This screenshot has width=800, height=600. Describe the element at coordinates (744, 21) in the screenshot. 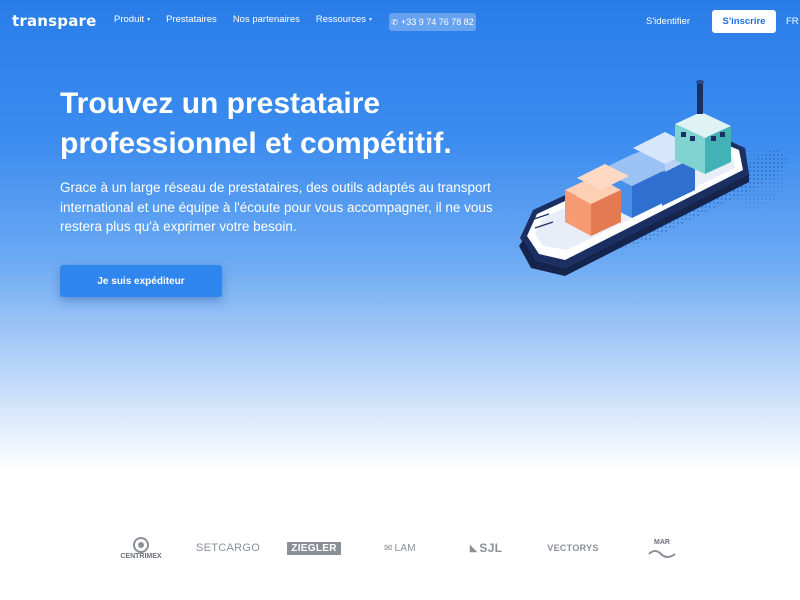

I see `signup-button: S'inscrire` at that location.